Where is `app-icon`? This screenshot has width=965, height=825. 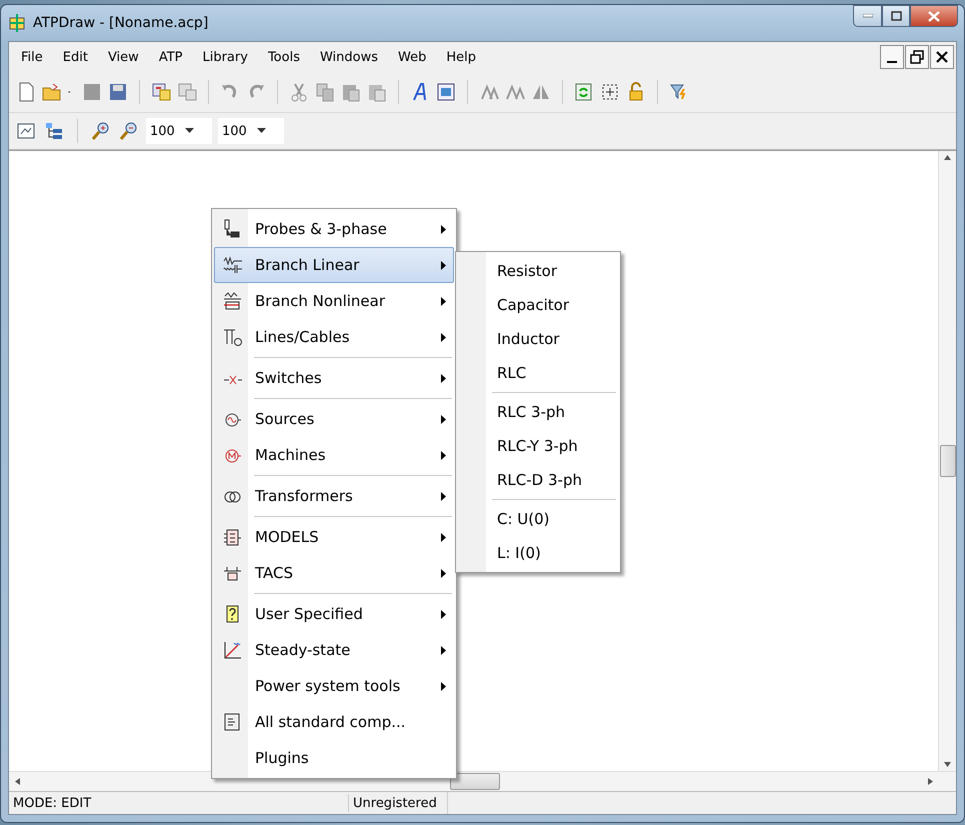
app-icon is located at coordinates (17, 23).